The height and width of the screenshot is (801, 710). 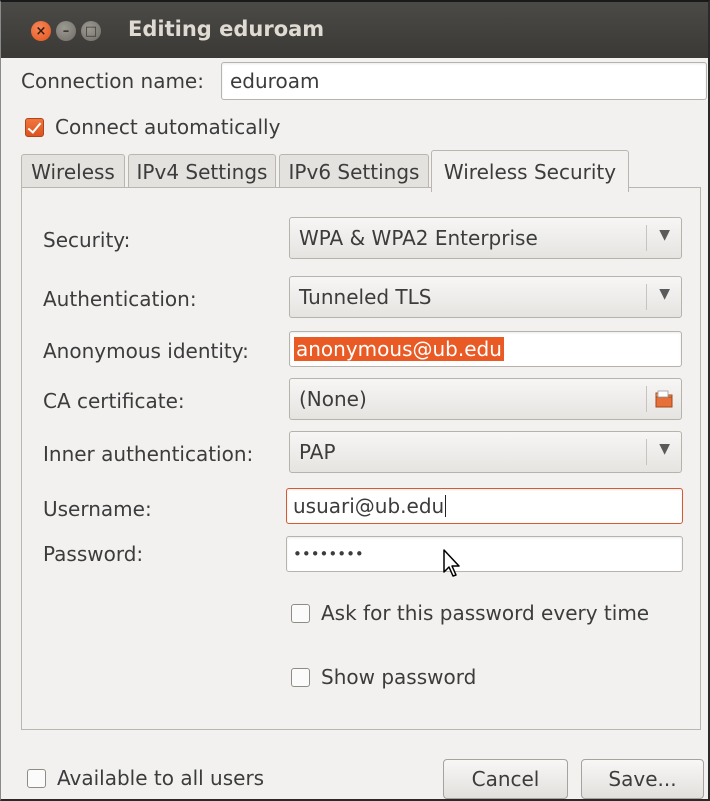 I want to click on show-password-label: Show password, so click(x=398, y=677).